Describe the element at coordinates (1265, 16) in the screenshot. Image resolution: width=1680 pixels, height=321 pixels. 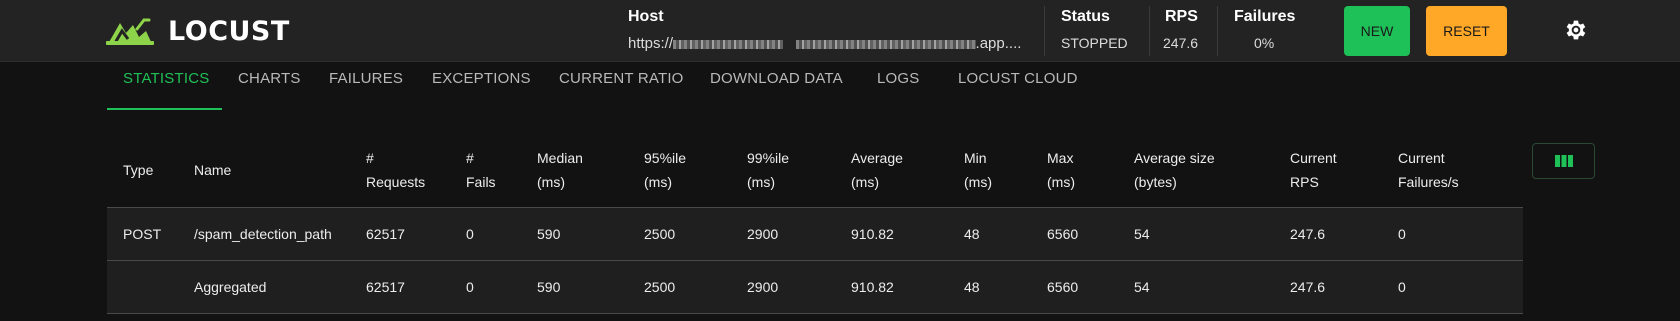
I see `failures-label: Failures` at that location.